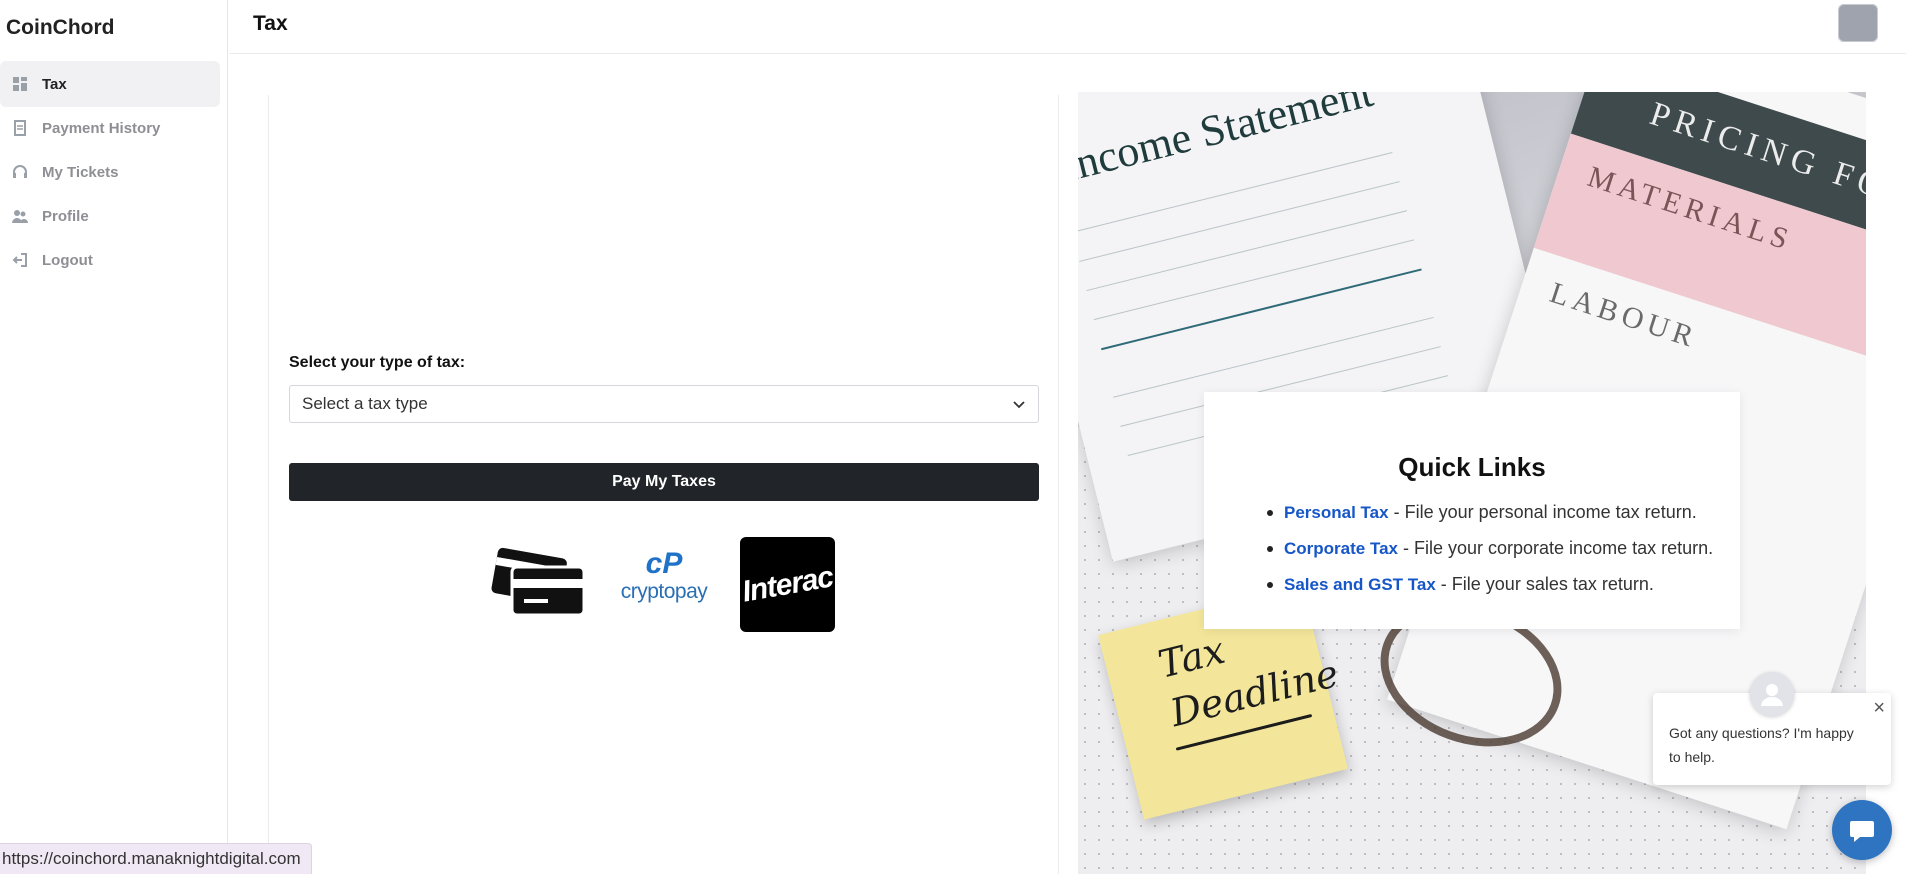 Image resolution: width=1906 pixels, height=874 pixels. What do you see at coordinates (538, 582) in the screenshot?
I see `credit-cards-icon` at bounding box center [538, 582].